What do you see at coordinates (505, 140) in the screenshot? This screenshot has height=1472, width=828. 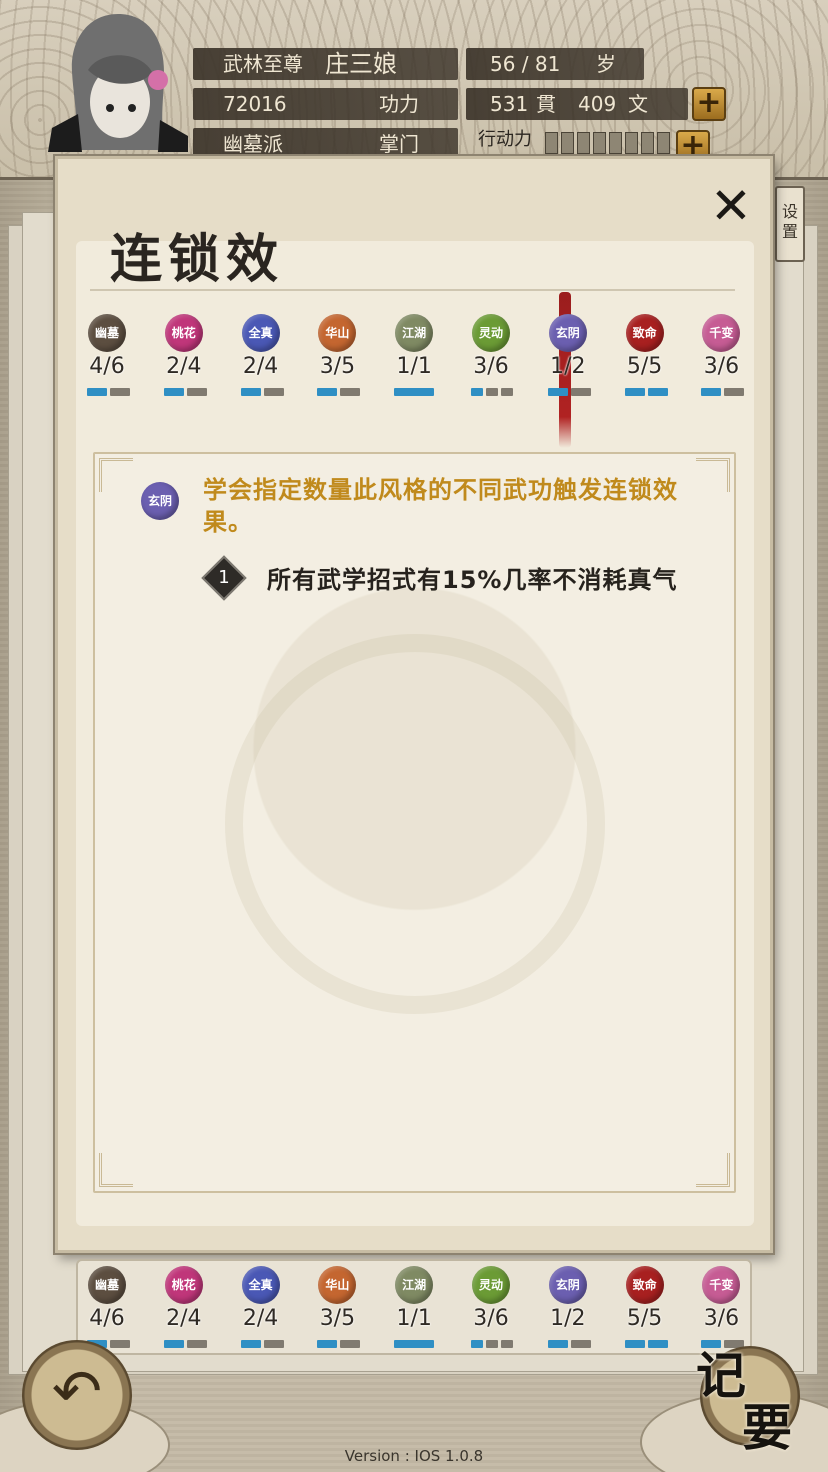 I see `action-label-box: 行动力` at bounding box center [505, 140].